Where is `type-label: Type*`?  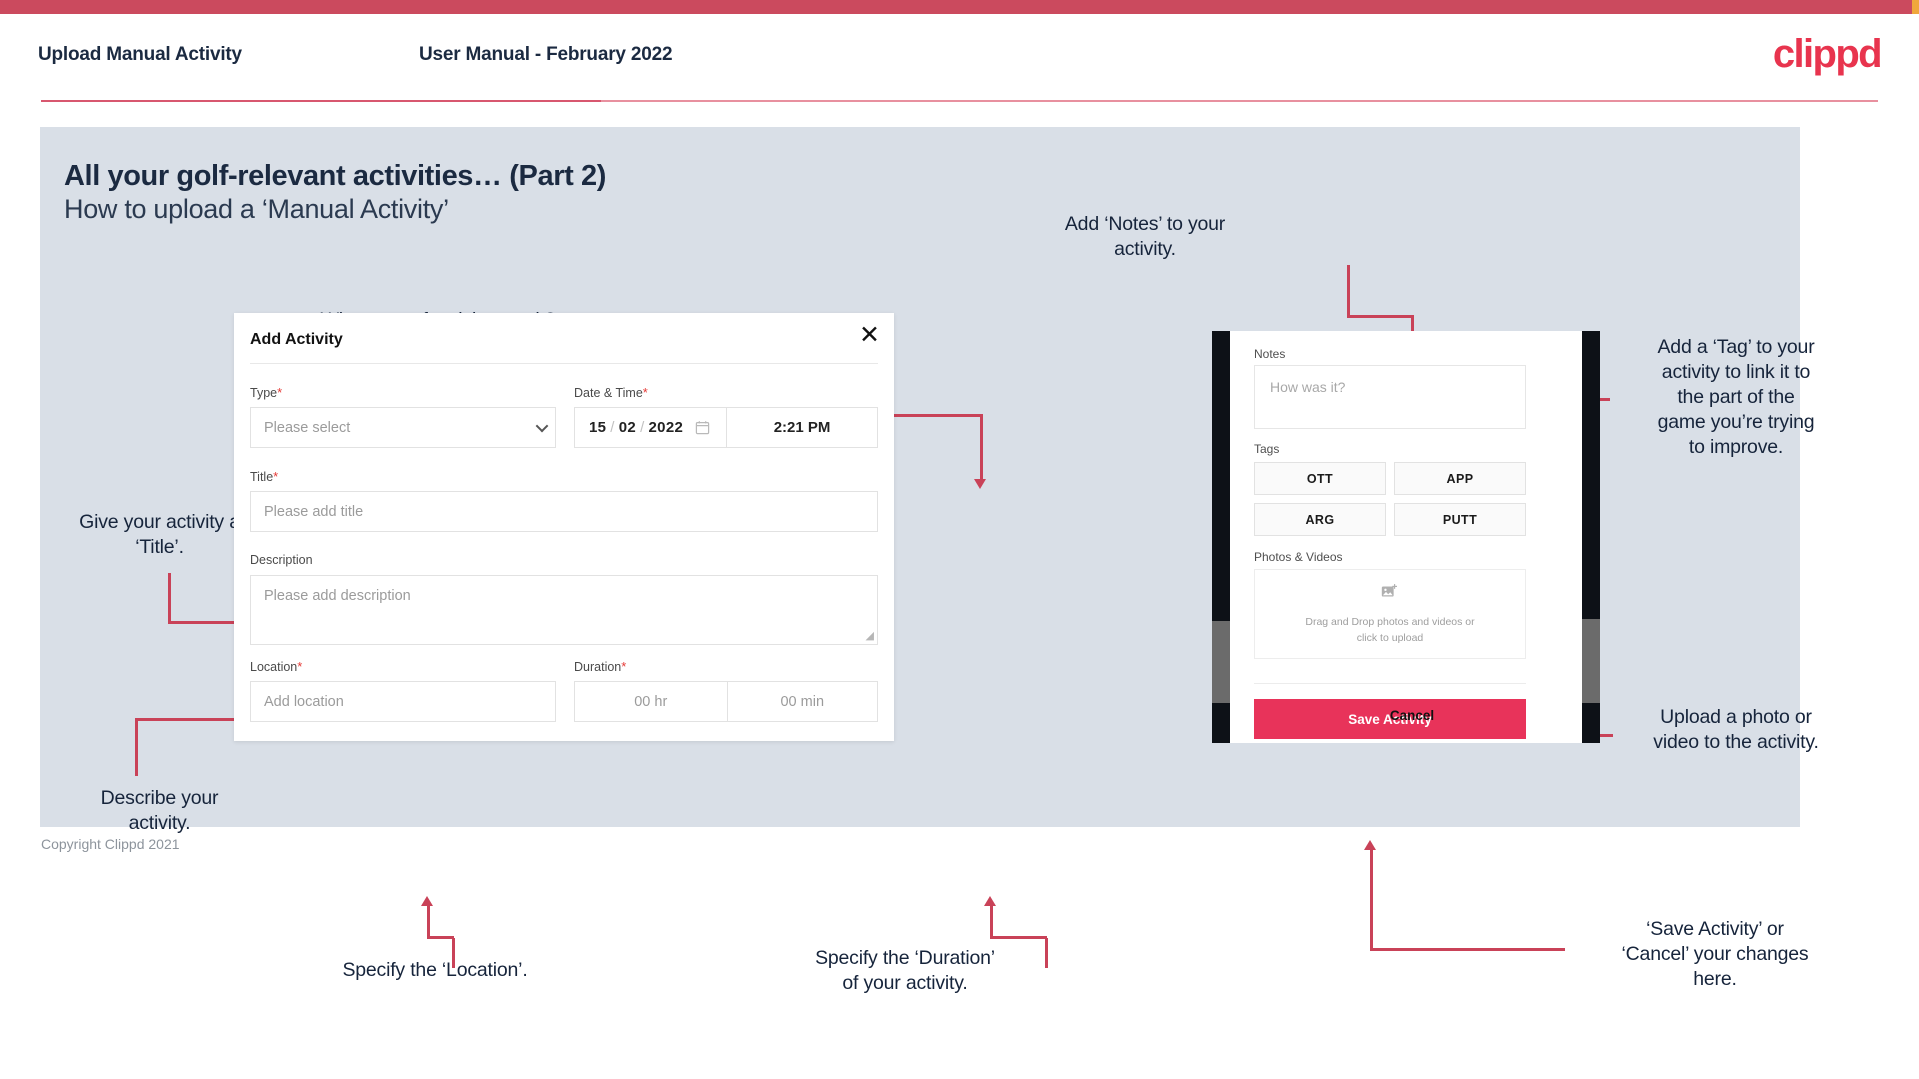 type-label: Type* is located at coordinates (266, 392).